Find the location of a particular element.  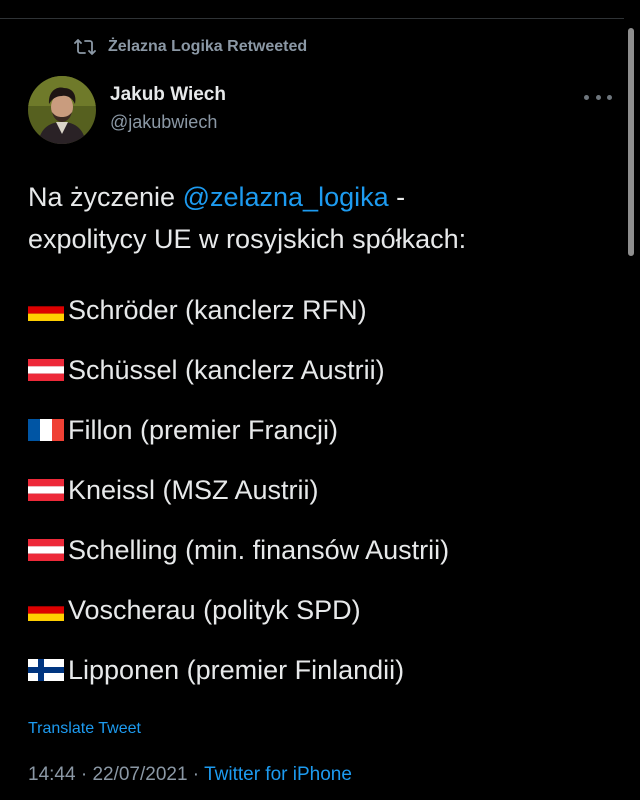

finland-flag-icon is located at coordinates (46, 670).